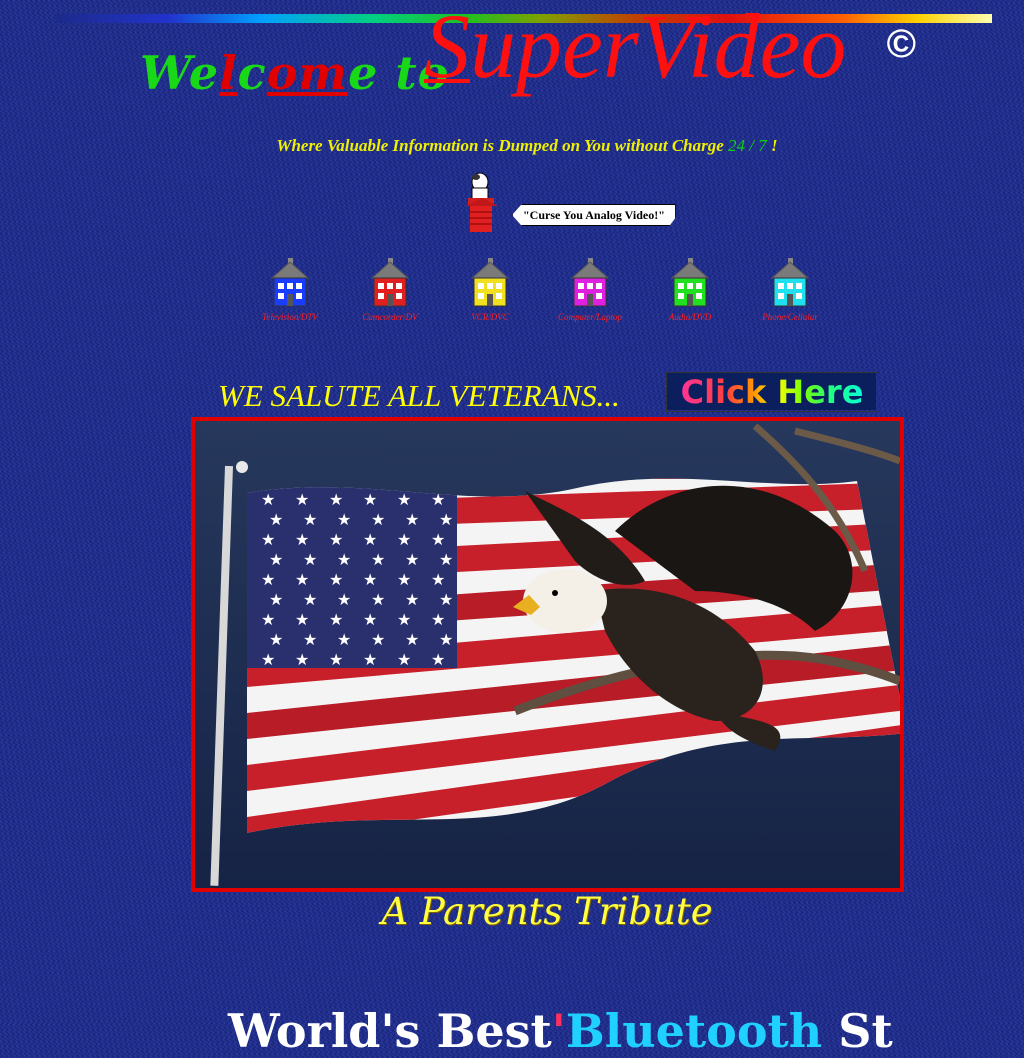  What do you see at coordinates (390, 317) in the screenshot?
I see `nav-item-label: Camcorder/DV` at bounding box center [390, 317].